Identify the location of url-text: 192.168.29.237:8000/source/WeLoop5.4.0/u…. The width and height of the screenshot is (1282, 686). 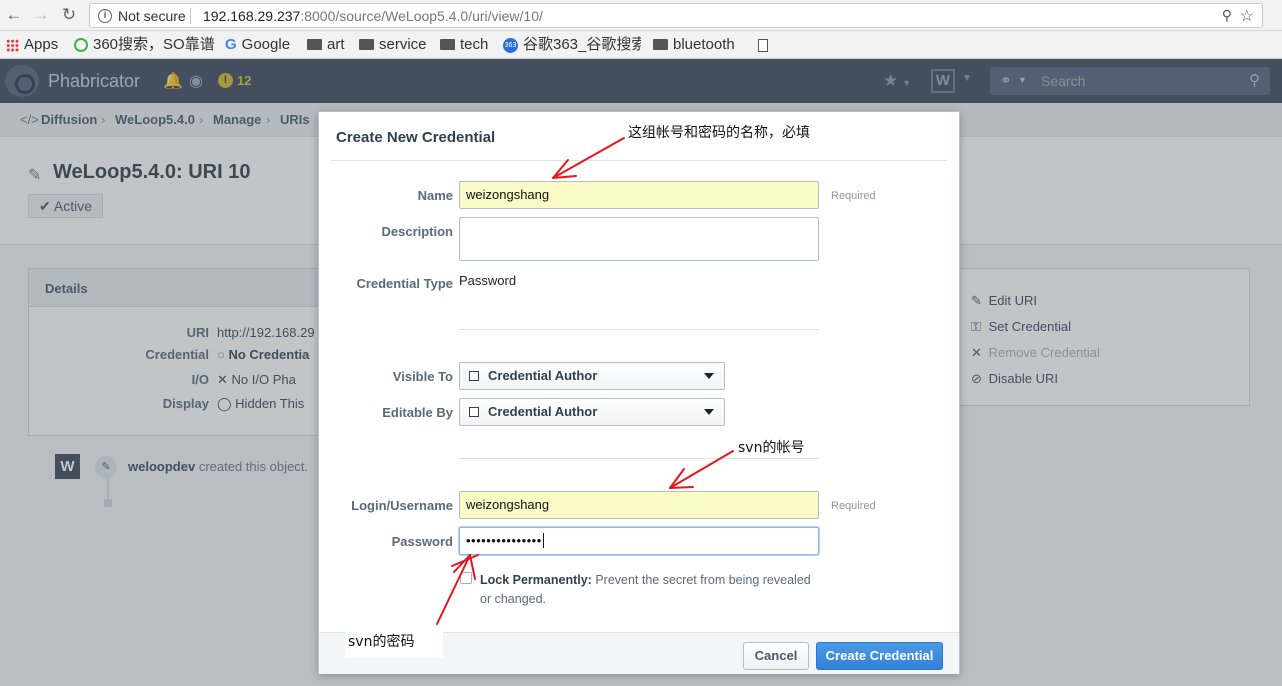
(373, 16).